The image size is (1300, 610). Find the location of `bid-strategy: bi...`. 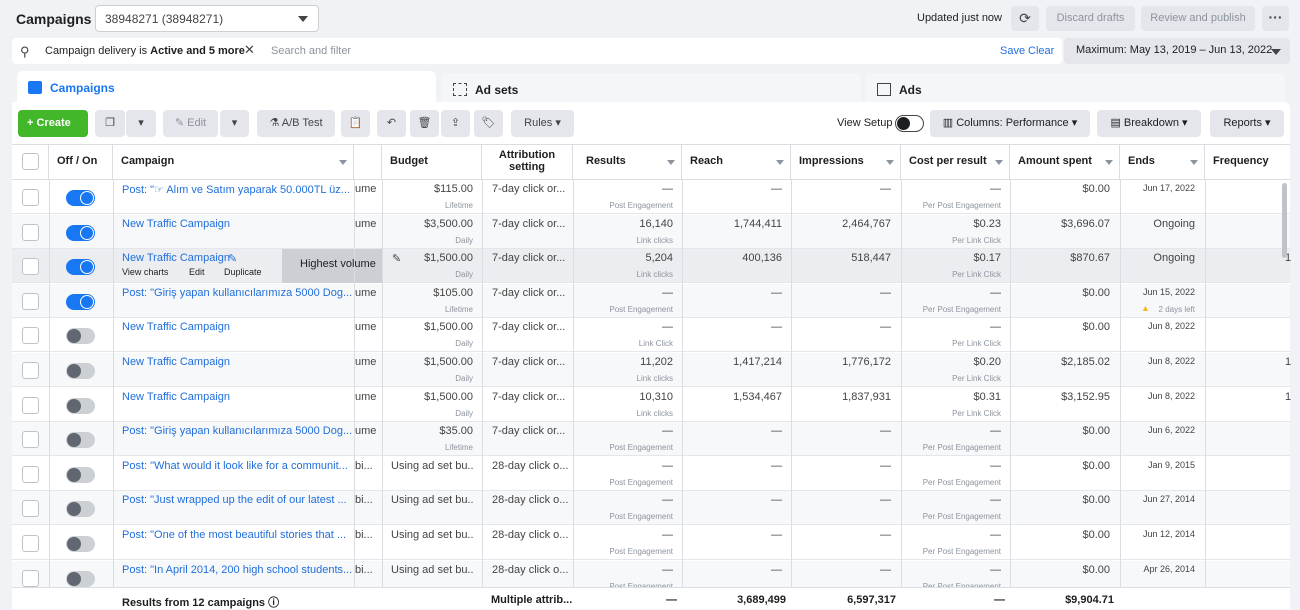

bid-strategy: bi... is located at coordinates (364, 535).